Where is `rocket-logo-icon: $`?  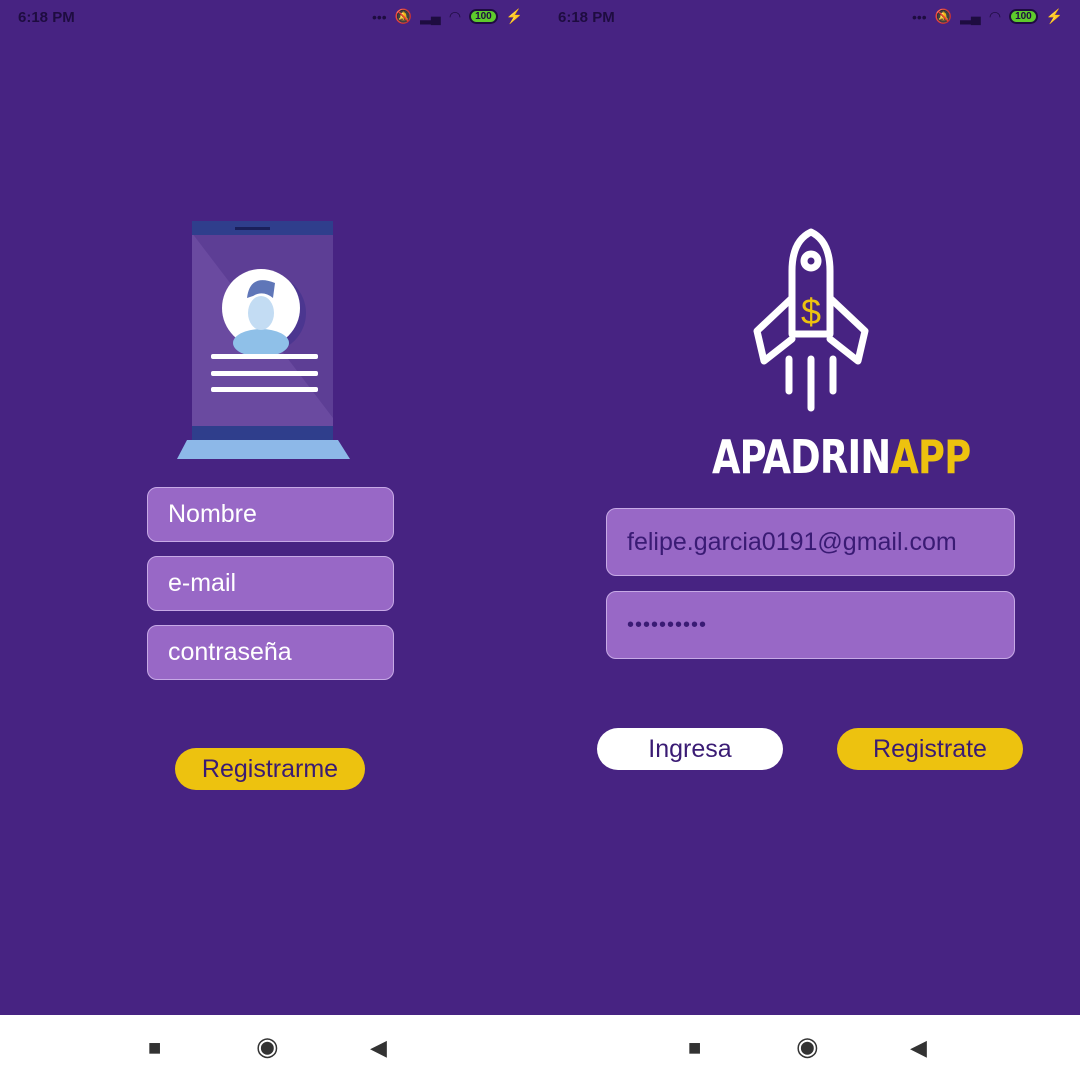
rocket-logo-icon: $ is located at coordinates (811, 320).